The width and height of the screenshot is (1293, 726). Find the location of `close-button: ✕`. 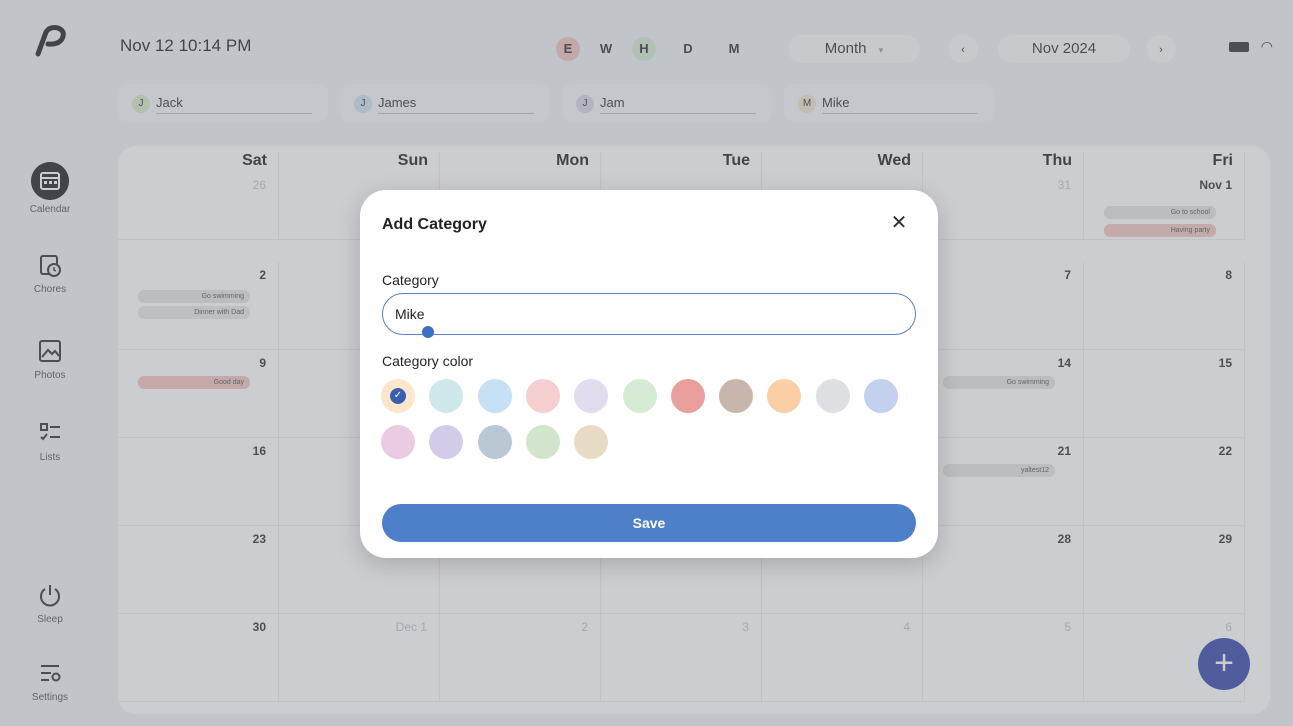

close-button: ✕ is located at coordinates (899, 223).